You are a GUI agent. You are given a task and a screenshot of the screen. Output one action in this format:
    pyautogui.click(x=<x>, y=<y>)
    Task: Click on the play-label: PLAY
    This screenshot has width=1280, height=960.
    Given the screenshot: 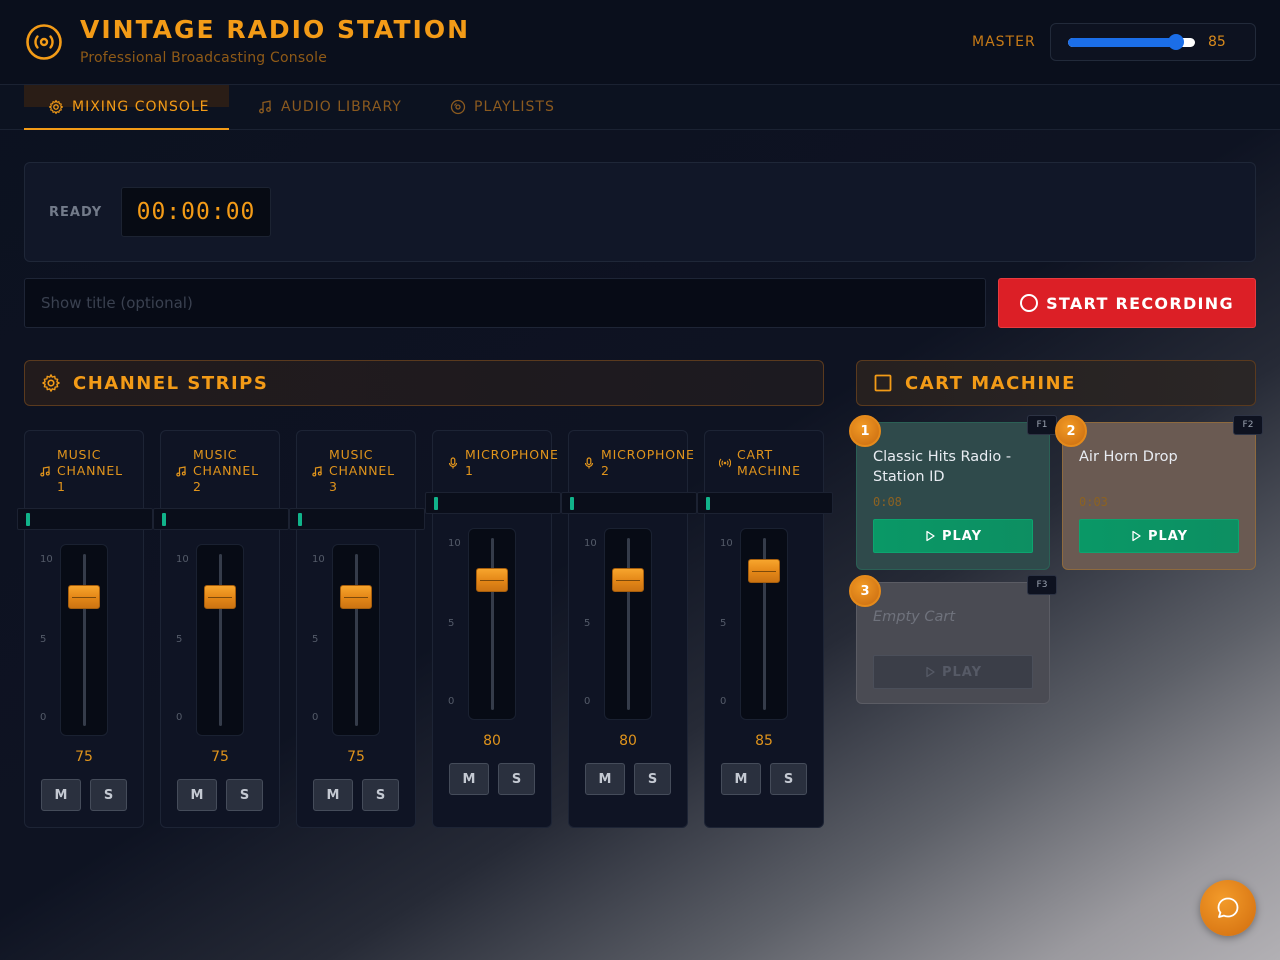 What is the action you would take?
    pyautogui.click(x=962, y=672)
    